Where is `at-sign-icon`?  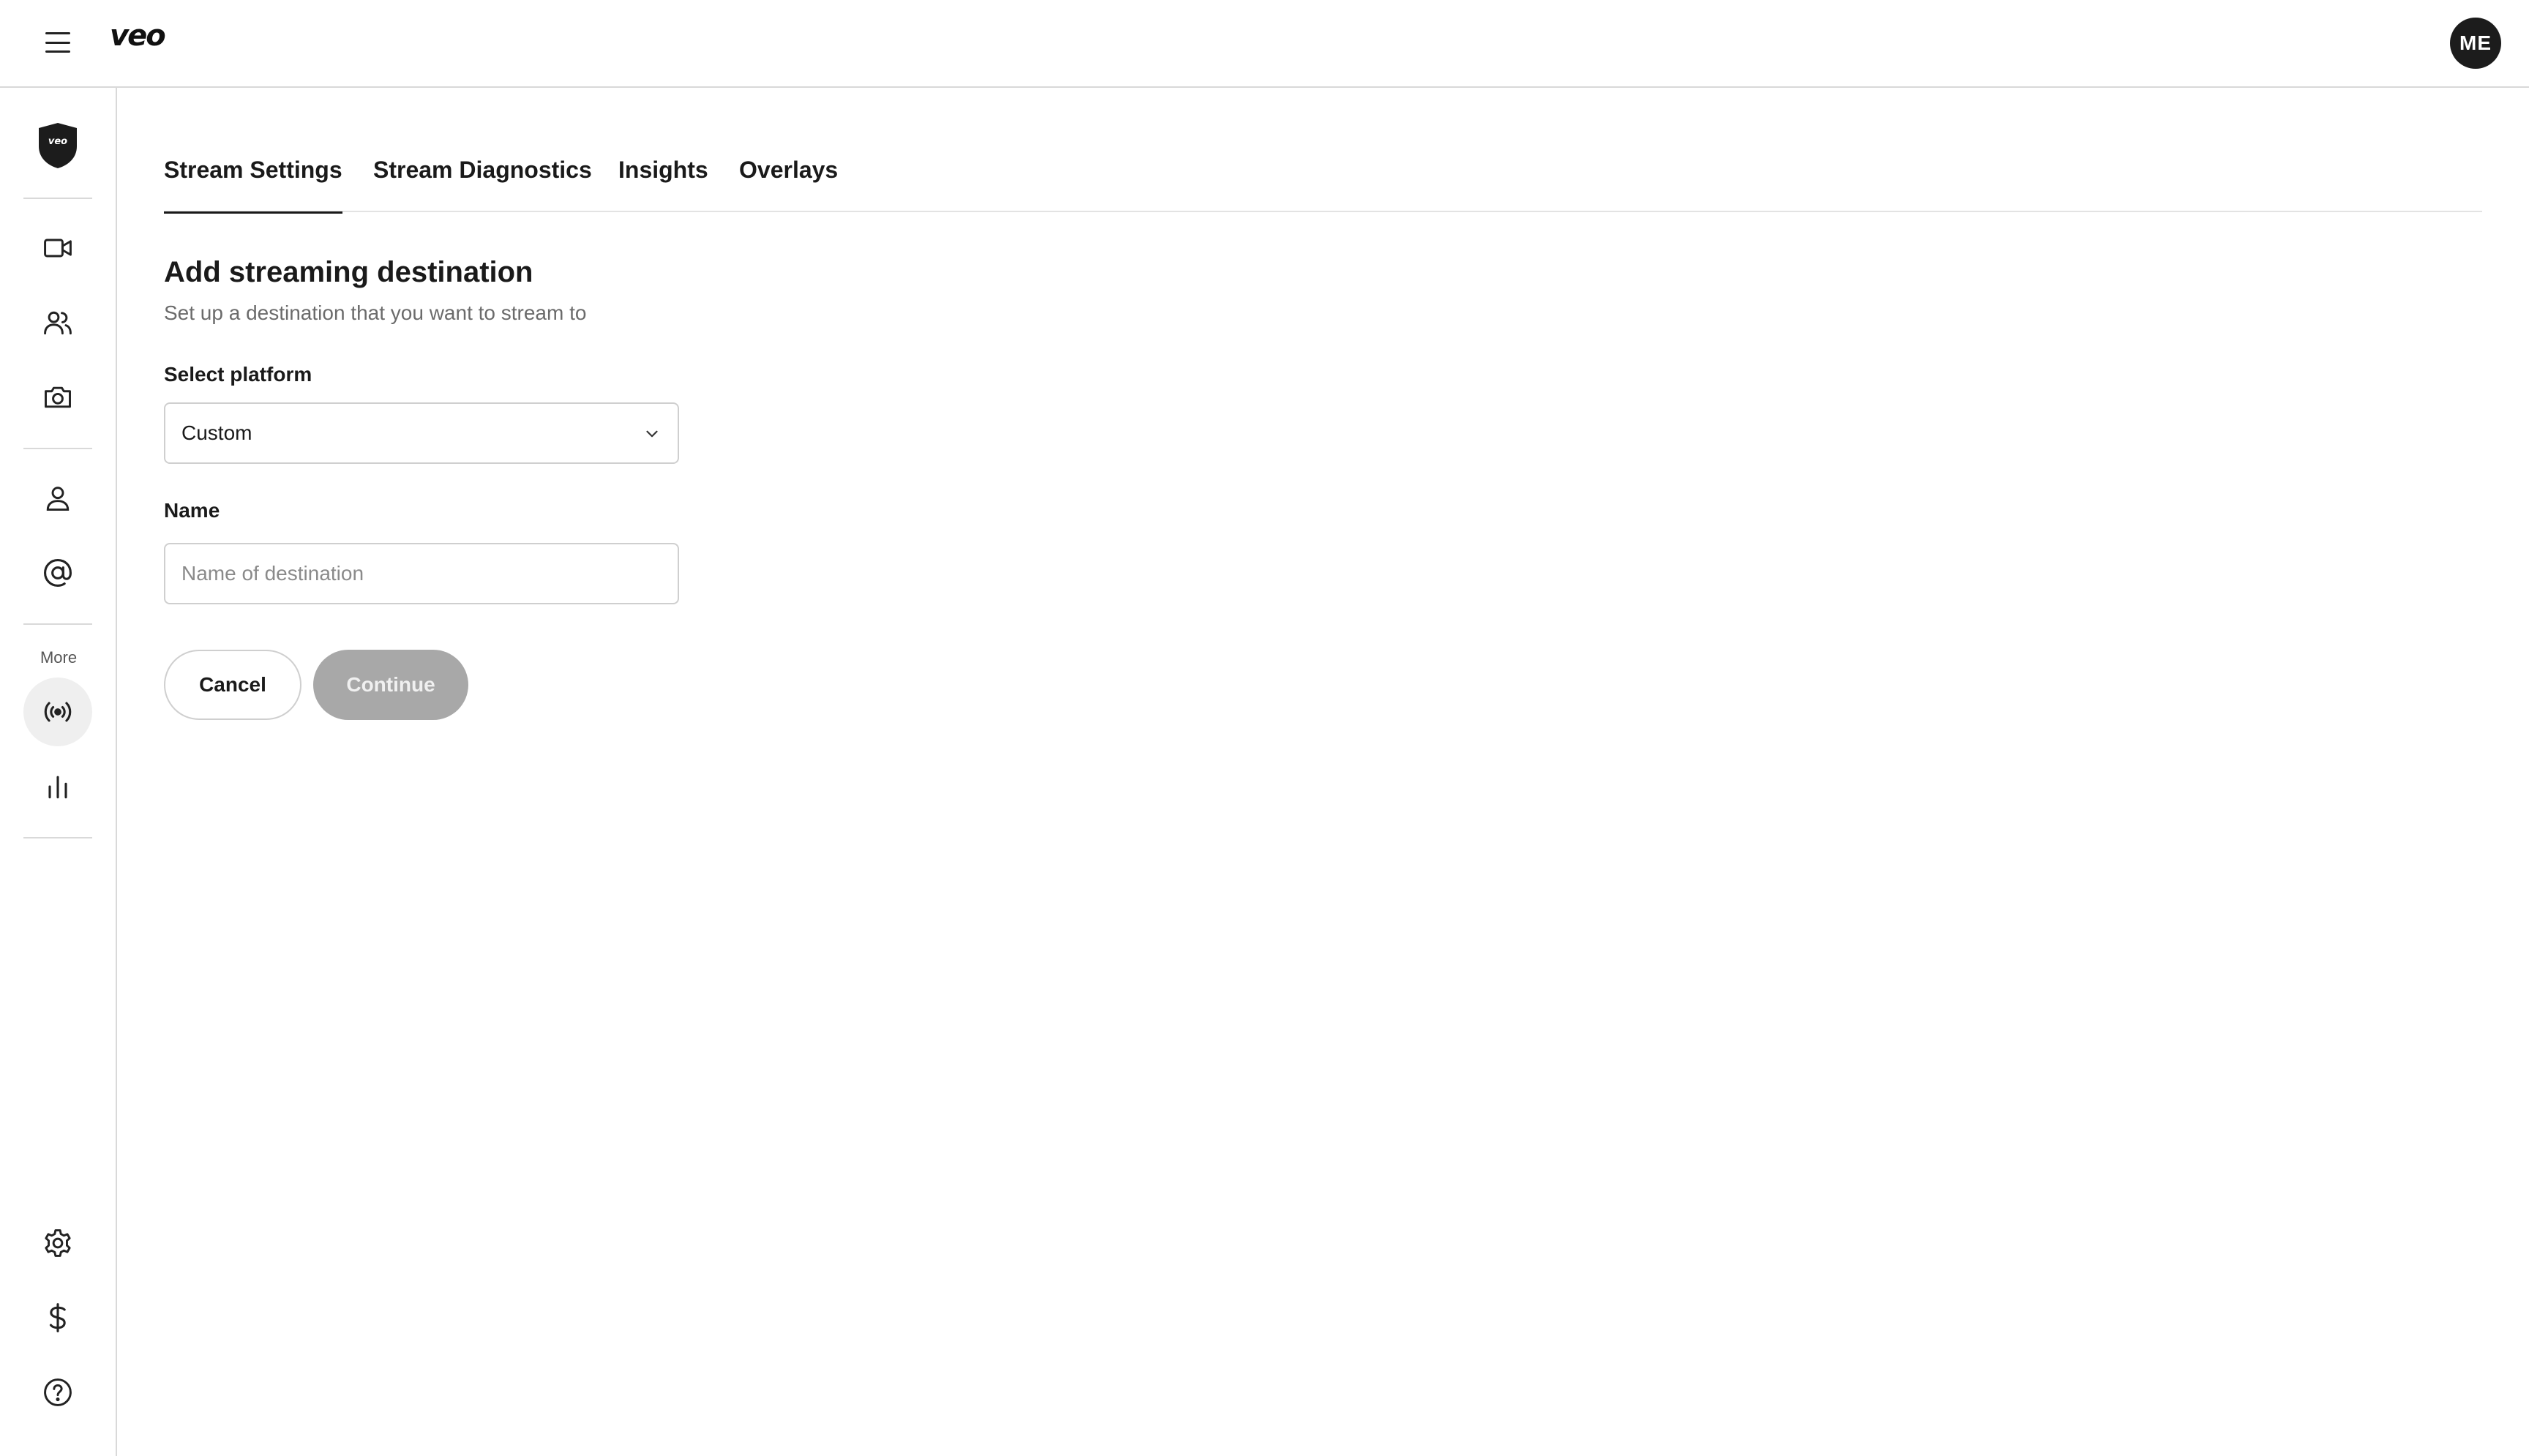
at-sign-icon is located at coordinates (58, 573).